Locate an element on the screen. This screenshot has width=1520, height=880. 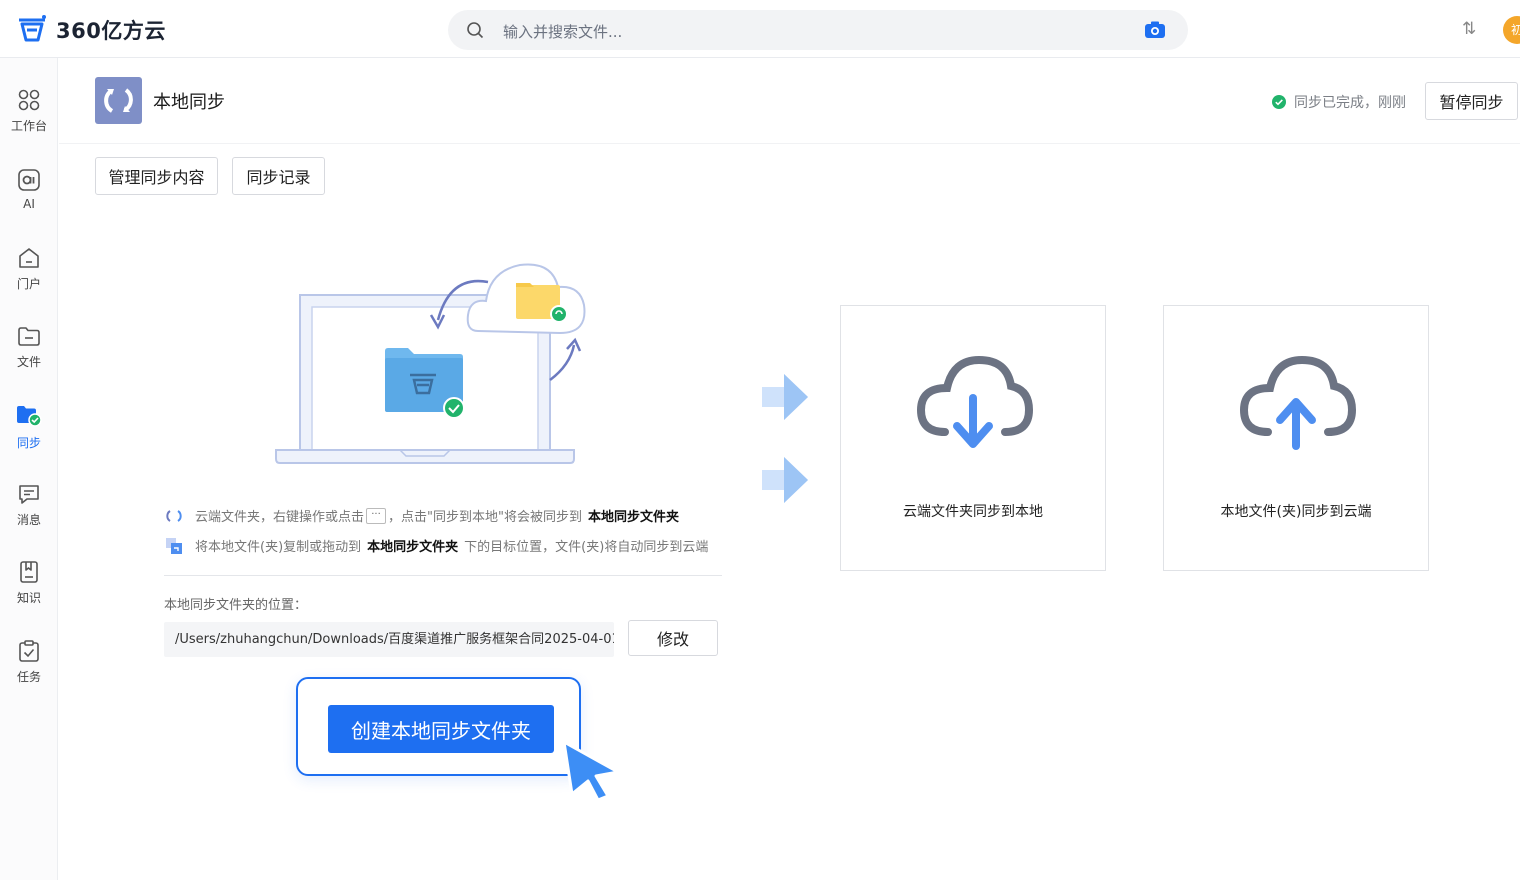
sync-arrows-icon is located at coordinates (174, 515).